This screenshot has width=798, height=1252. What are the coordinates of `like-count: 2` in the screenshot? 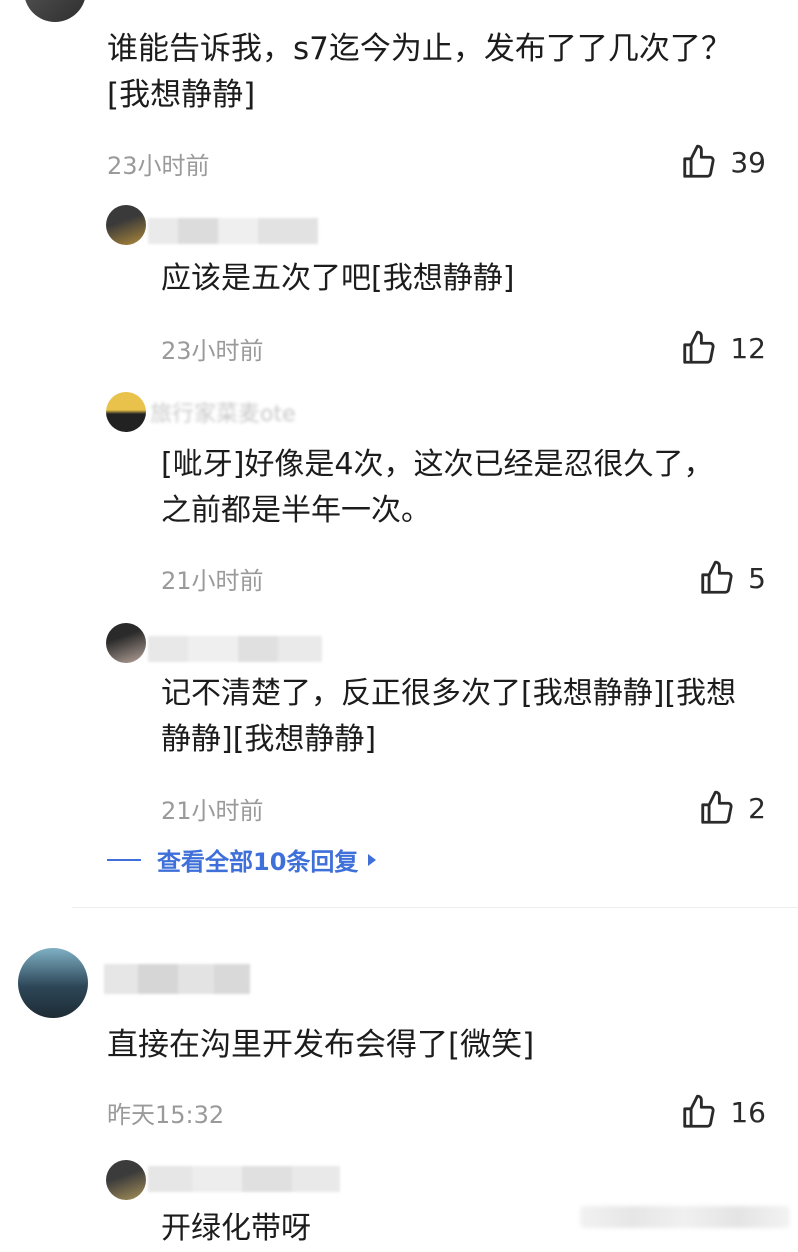 It's located at (757, 808).